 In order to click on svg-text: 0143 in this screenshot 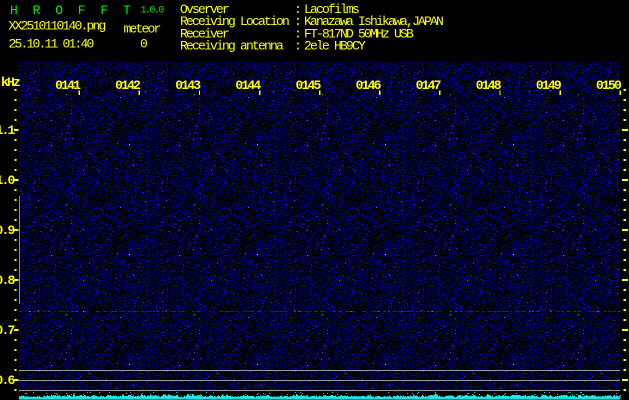, I will do `click(188, 85)`.